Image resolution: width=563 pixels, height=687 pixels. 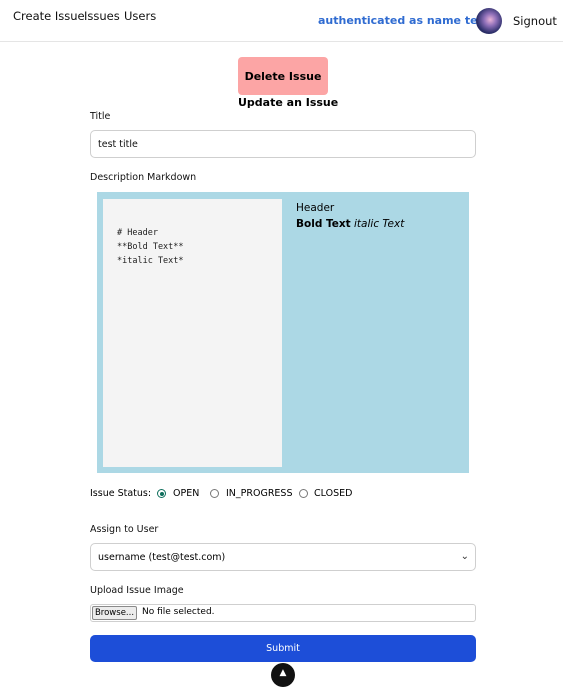 I want to click on preview-bold: Bold Text, so click(x=323, y=224).